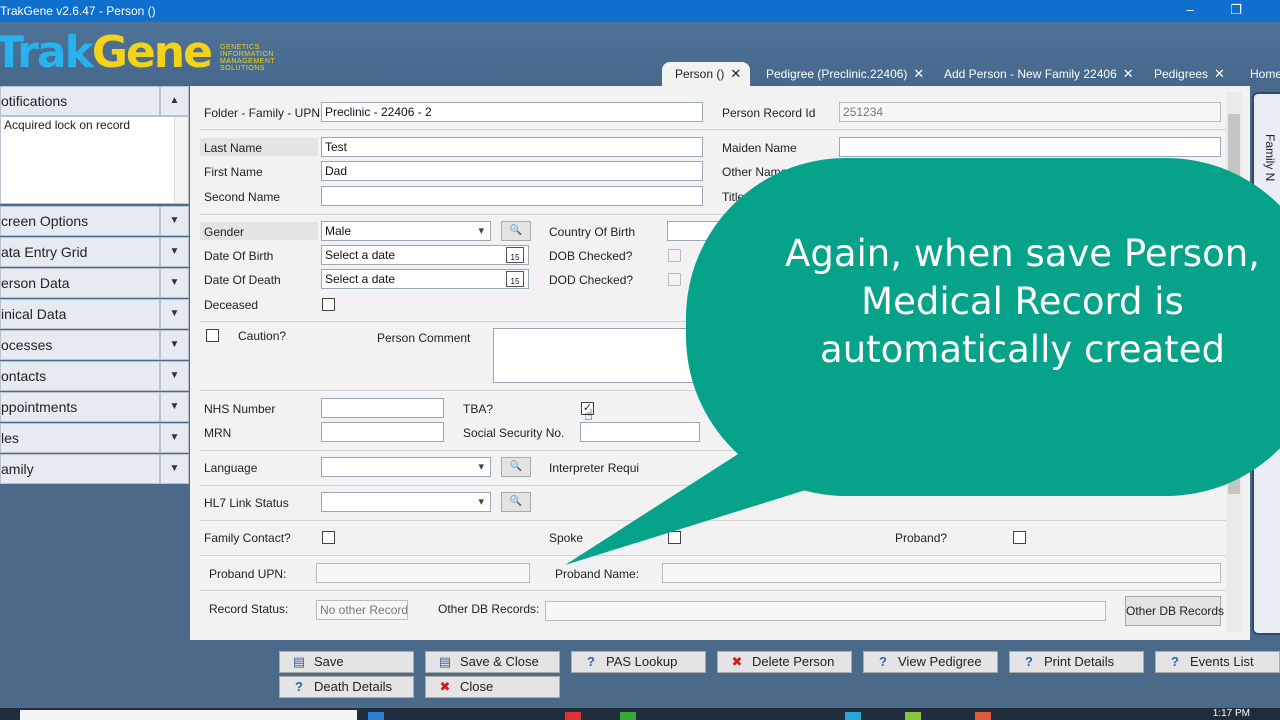 This screenshot has height=720, width=1280. Describe the element at coordinates (174, 101) in the screenshot. I see `chevron-up-icon: ▲` at that location.